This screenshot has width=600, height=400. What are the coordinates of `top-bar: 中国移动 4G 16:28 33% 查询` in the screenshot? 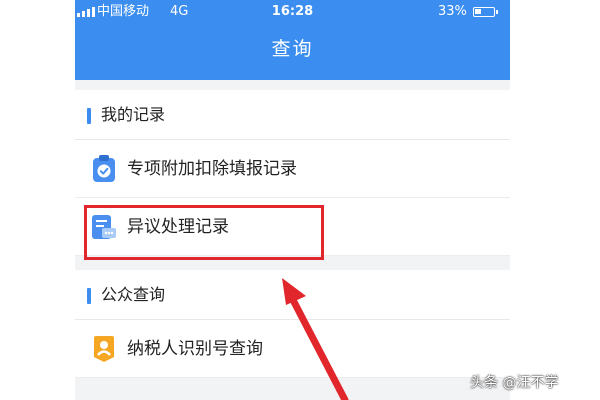 It's located at (292, 40).